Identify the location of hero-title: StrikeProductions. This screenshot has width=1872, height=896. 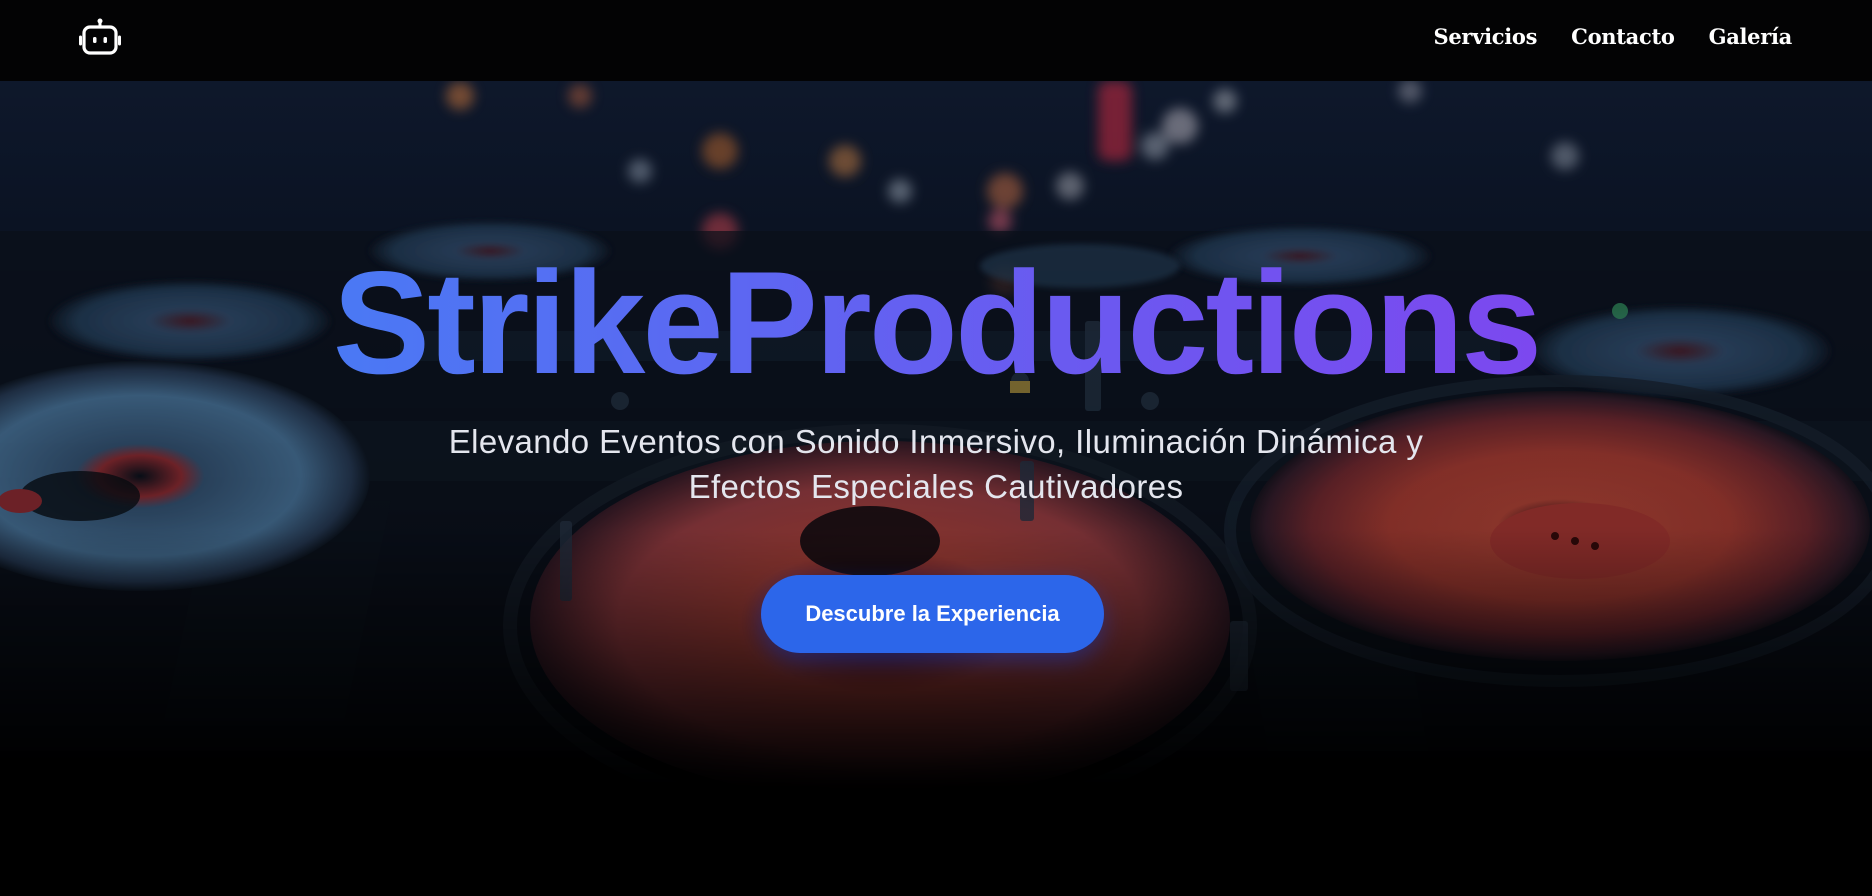
(937, 322).